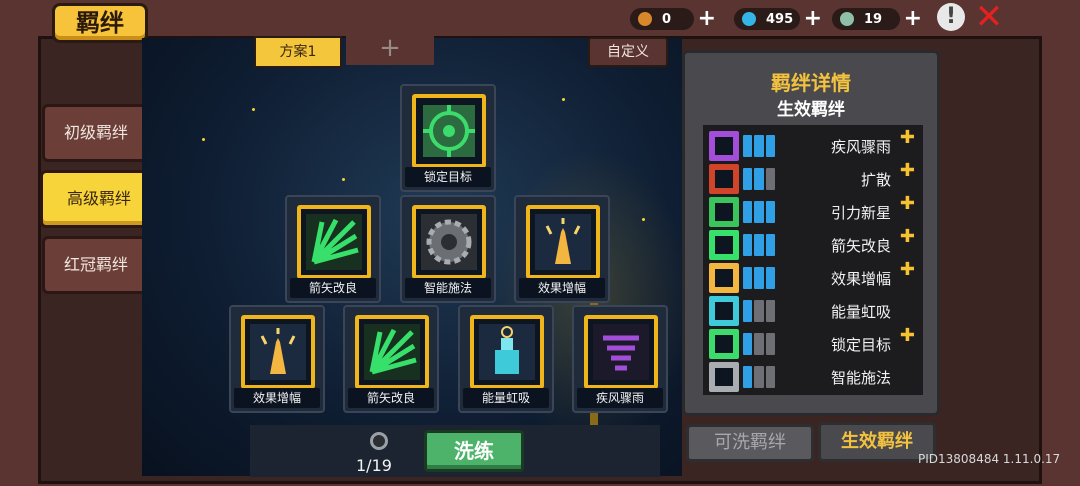  I want to click on resource-coins: 0 +, so click(673, 18).